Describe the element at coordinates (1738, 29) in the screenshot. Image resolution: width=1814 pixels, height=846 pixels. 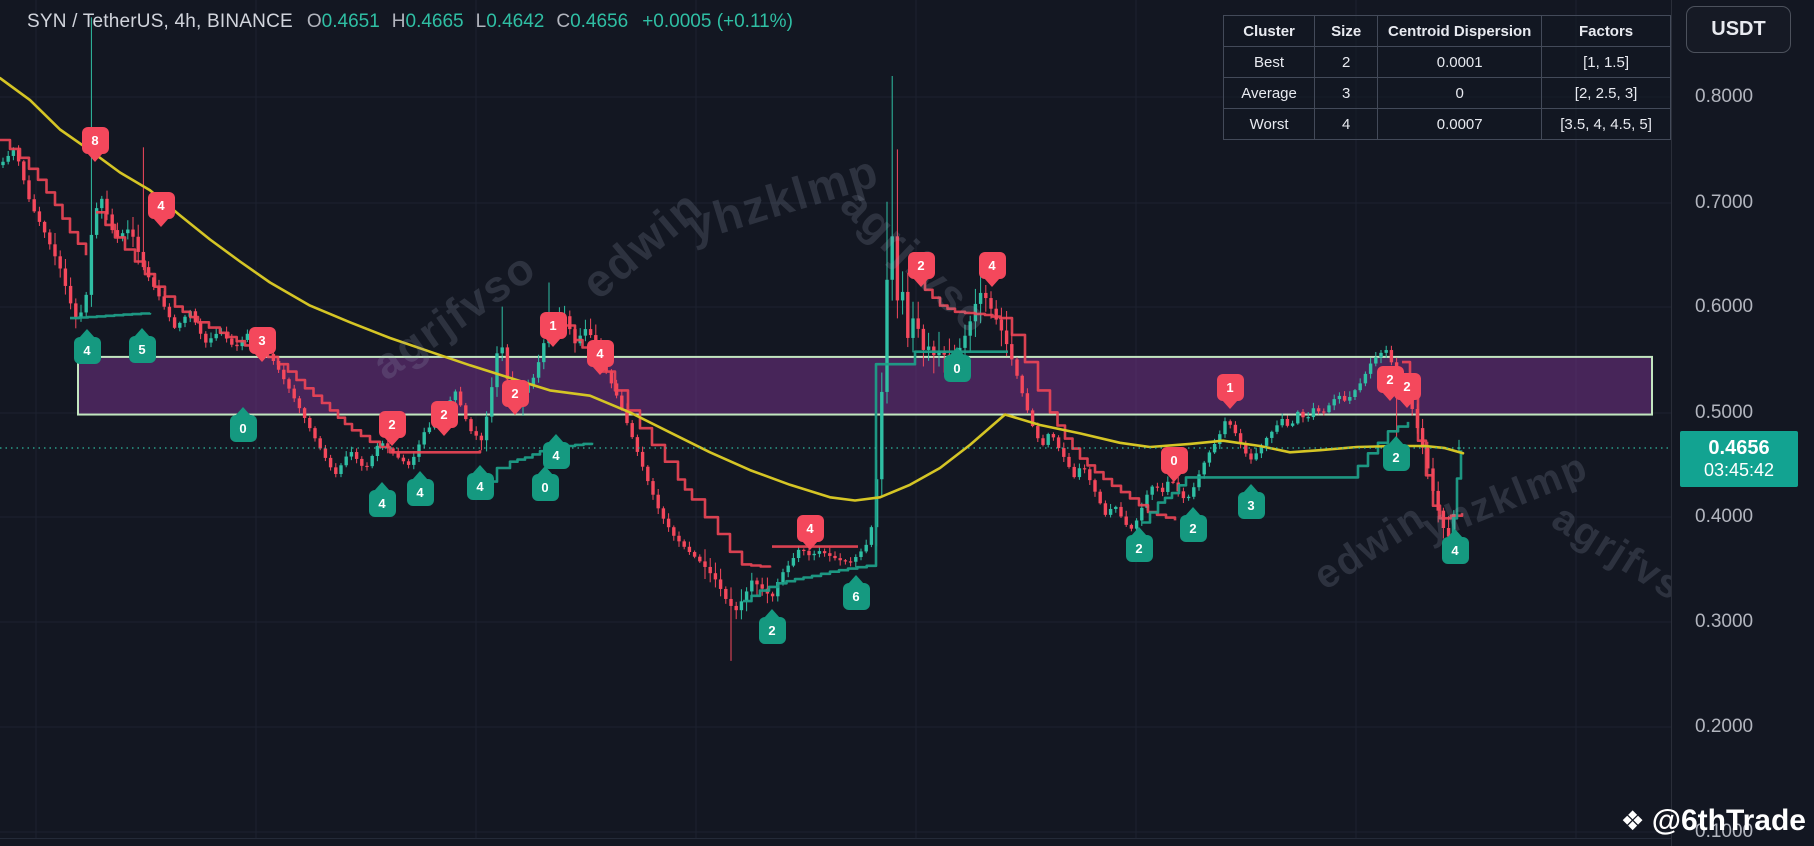
I see `currency-toggle-button: USDT` at that location.